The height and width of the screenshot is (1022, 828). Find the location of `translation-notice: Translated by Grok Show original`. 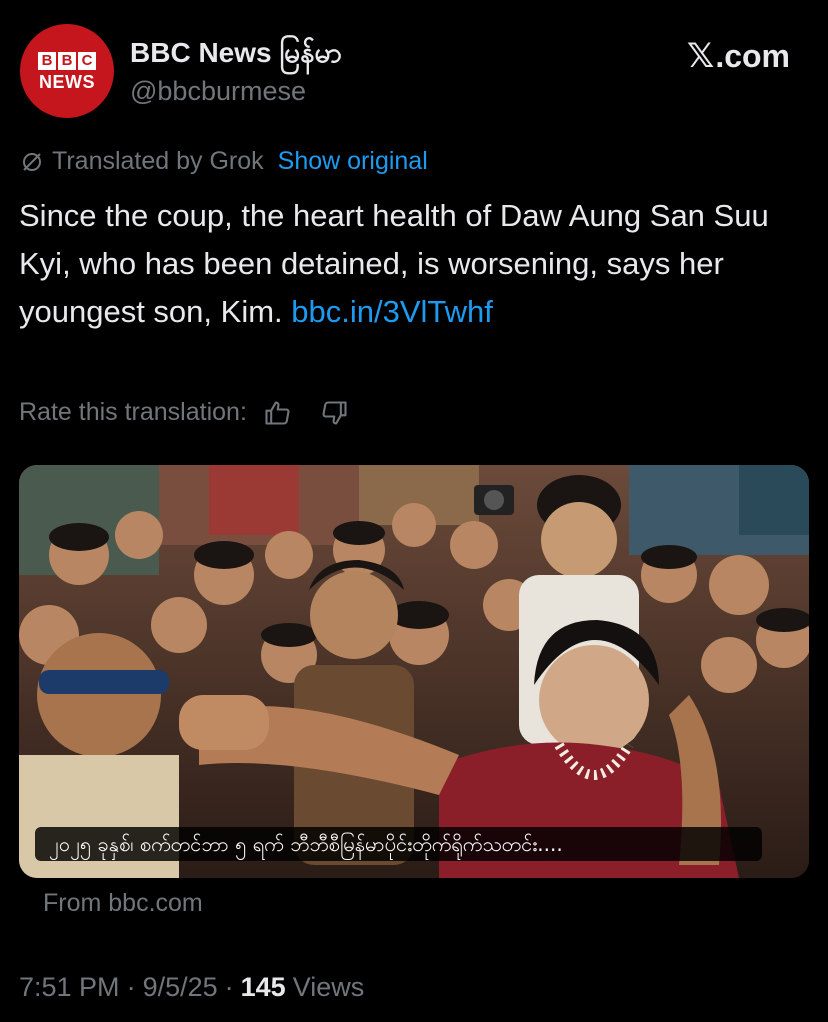

translation-notice: Translated by Grok Show original is located at coordinates (224, 161).